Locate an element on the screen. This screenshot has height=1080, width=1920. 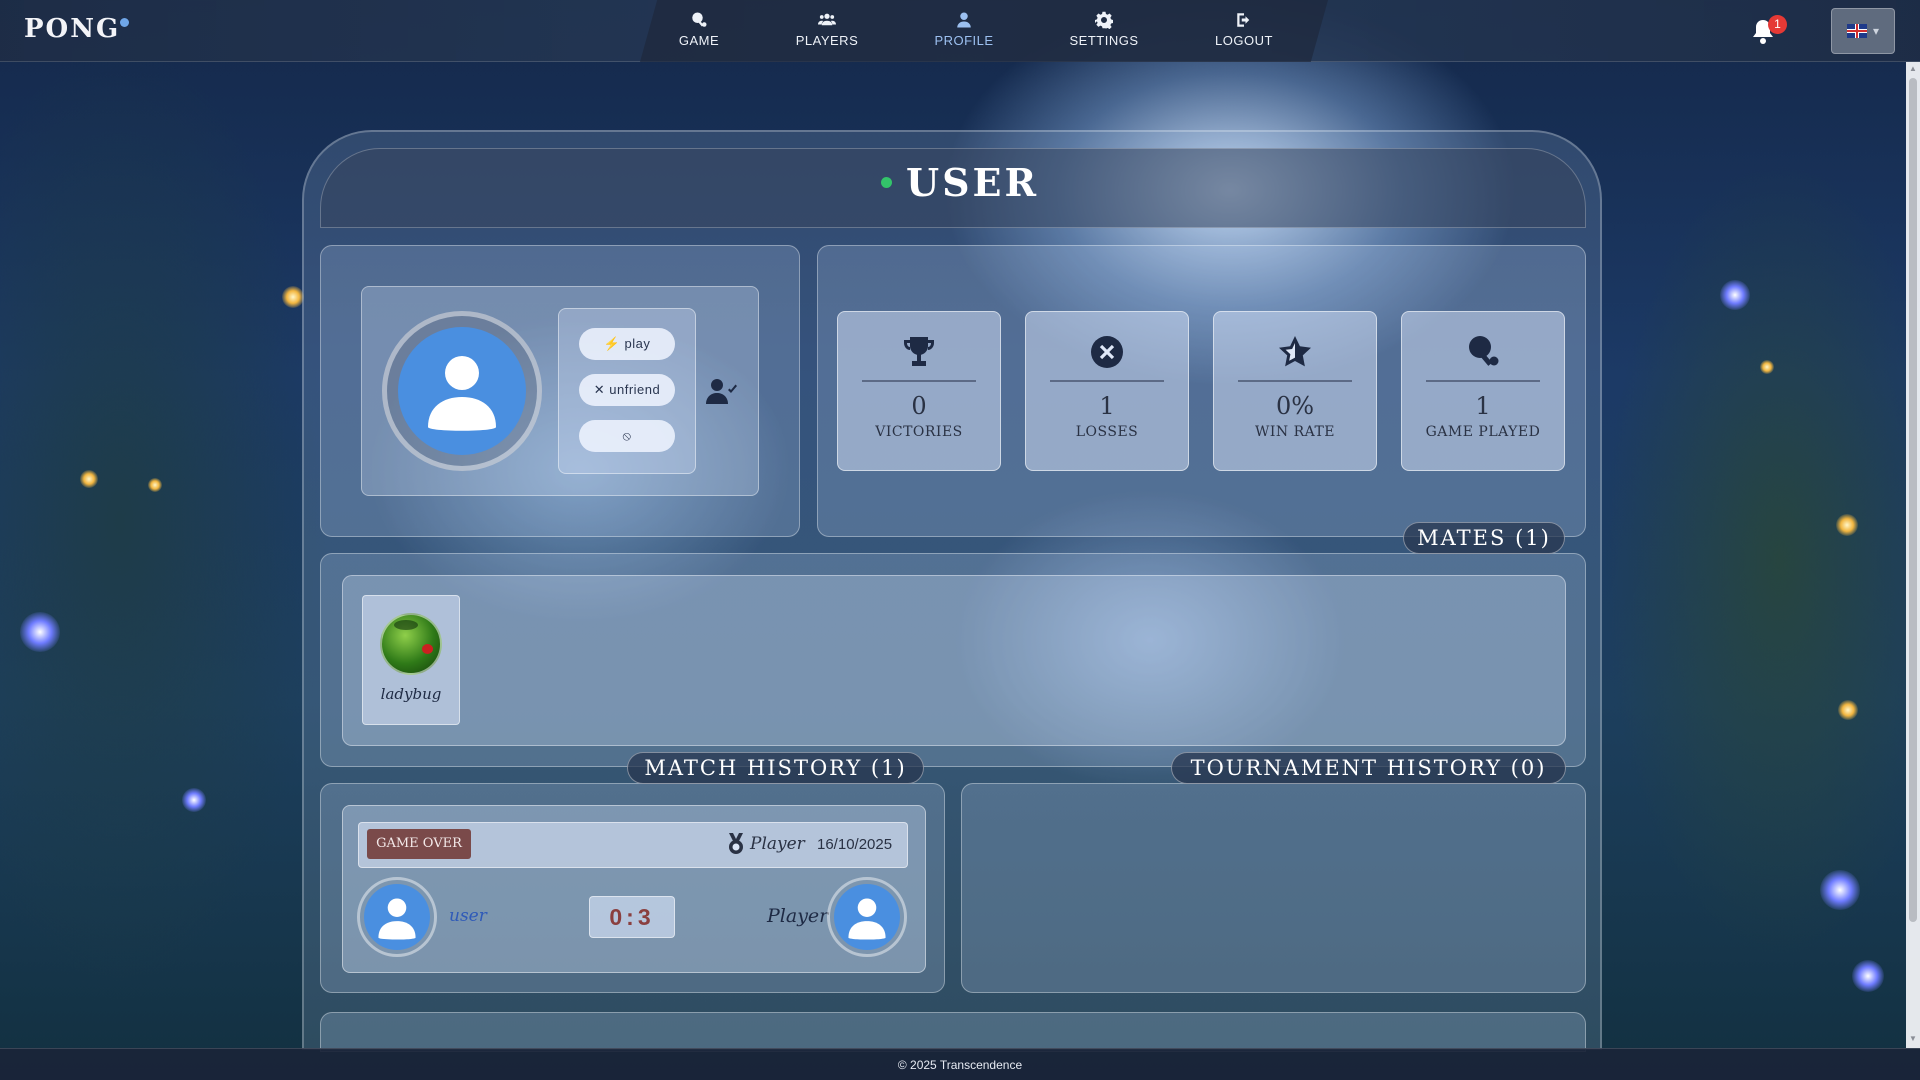
mates-list is located at coordinates (954, 660).